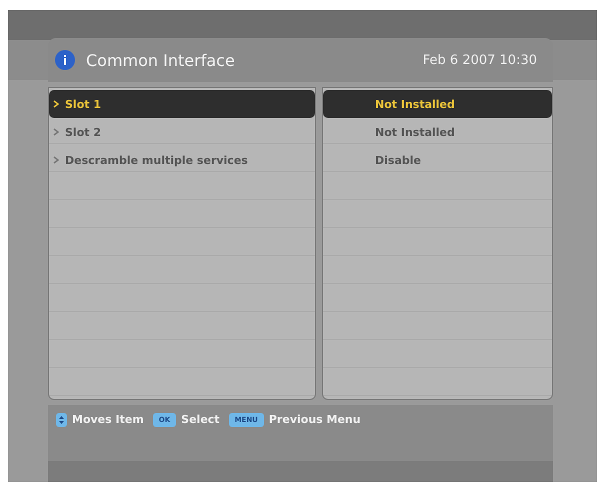 Image resolution: width=601 pixels, height=487 pixels. I want to click on hint-label: Previous Menu, so click(314, 419).